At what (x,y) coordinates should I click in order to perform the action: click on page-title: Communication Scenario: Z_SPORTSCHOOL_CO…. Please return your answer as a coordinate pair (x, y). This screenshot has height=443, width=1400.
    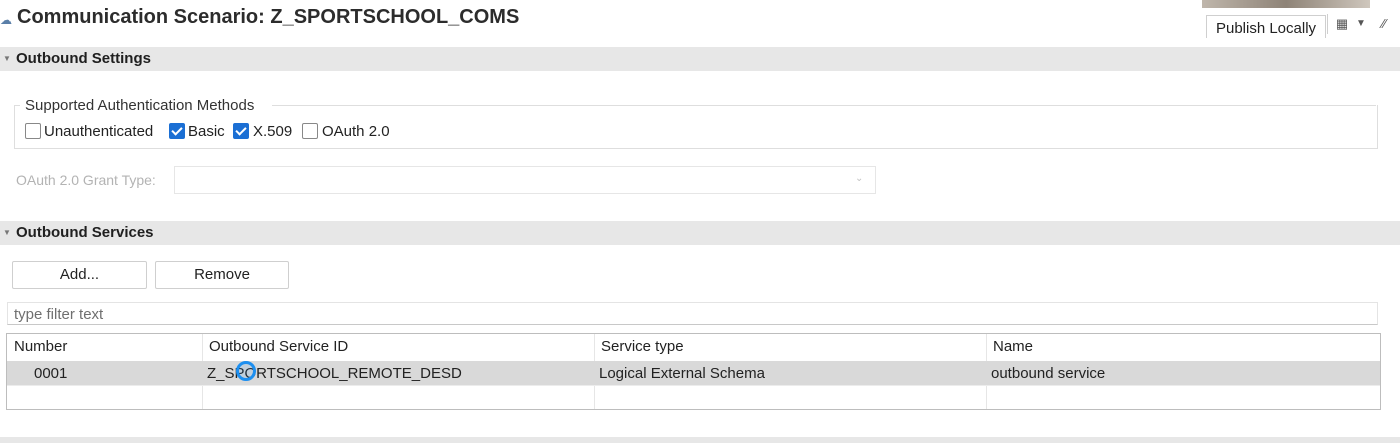
    Looking at the image, I should click on (268, 17).